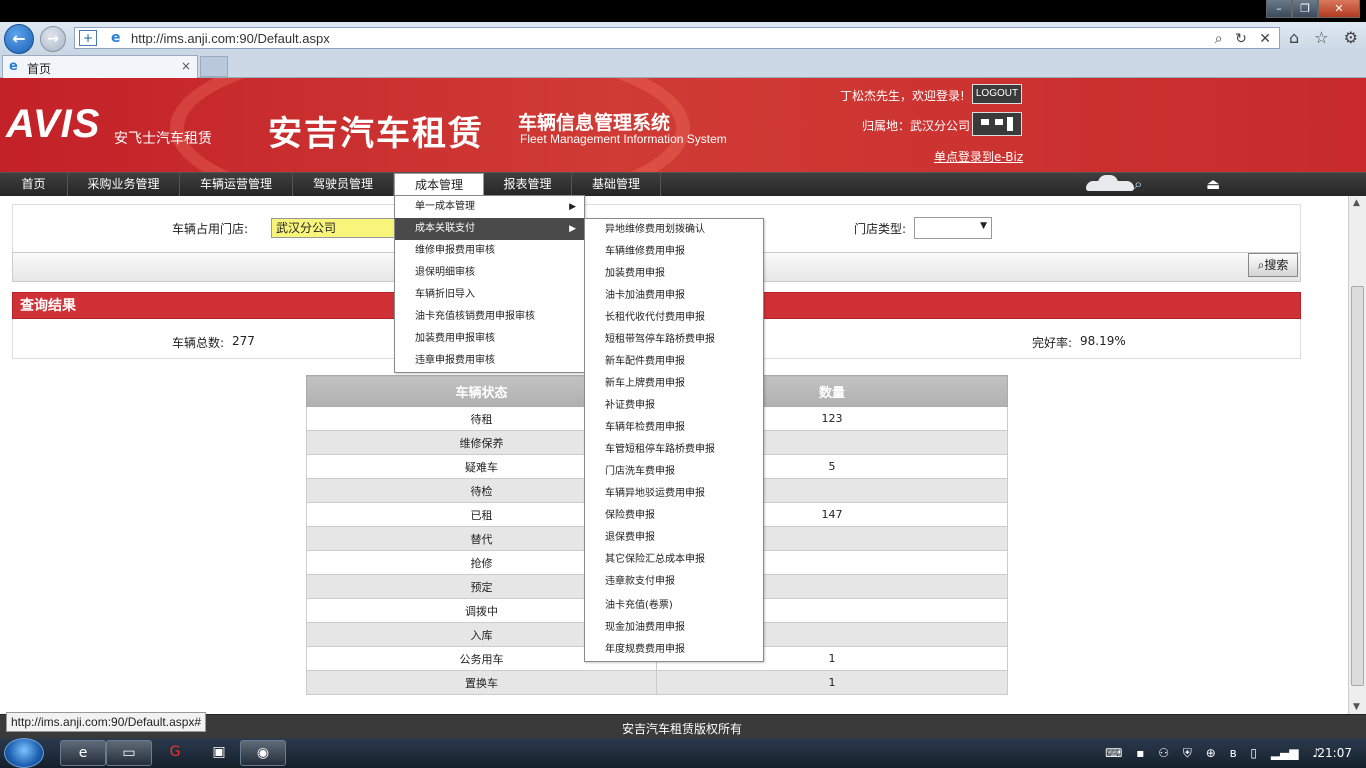 The width and height of the screenshot is (1366, 768). I want to click on nav-report: 报表管理, so click(528, 185).